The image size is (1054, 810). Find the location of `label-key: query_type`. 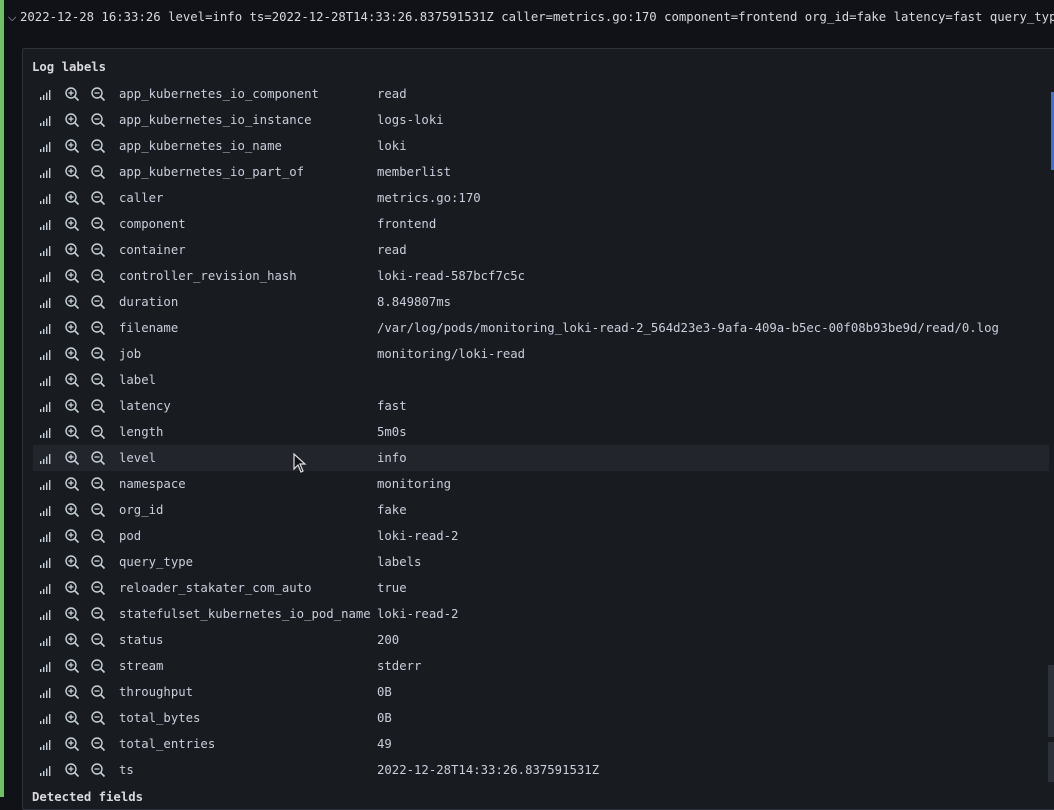

label-key: query_type is located at coordinates (156, 562).